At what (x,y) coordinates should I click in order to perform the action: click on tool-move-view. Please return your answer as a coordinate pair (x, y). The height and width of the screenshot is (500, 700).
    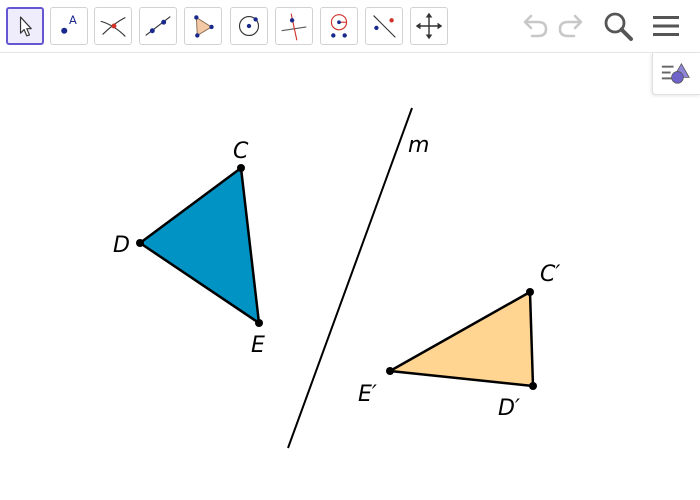
    Looking at the image, I should click on (429, 26).